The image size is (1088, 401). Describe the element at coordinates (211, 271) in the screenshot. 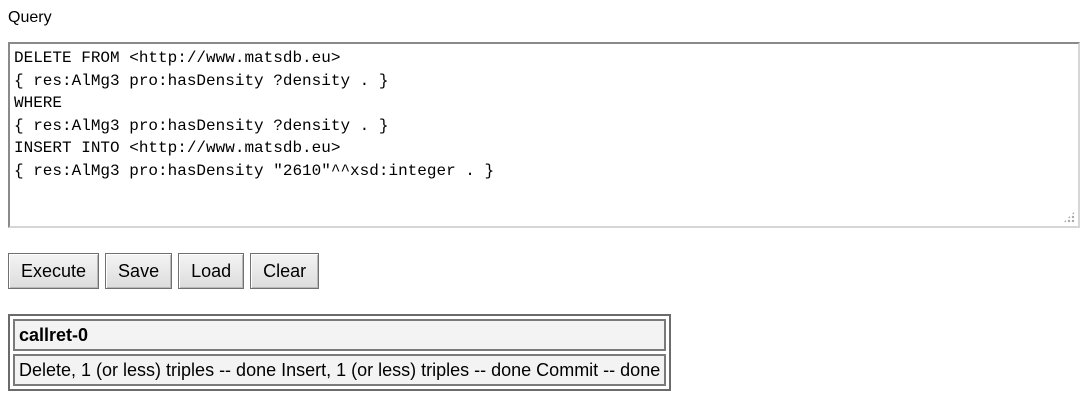

I see `load-button: Load` at that location.